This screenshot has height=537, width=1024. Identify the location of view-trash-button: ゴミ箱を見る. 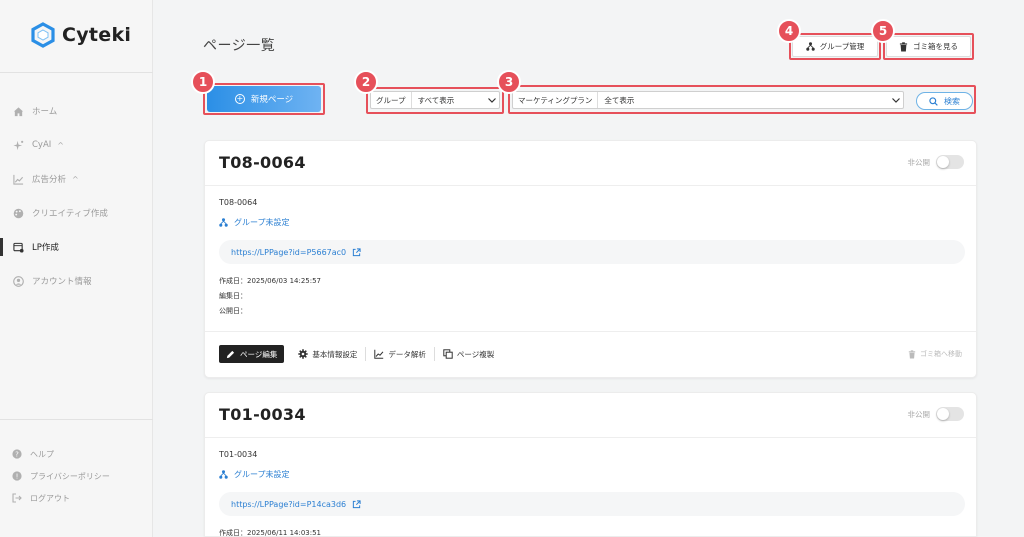
(928, 46).